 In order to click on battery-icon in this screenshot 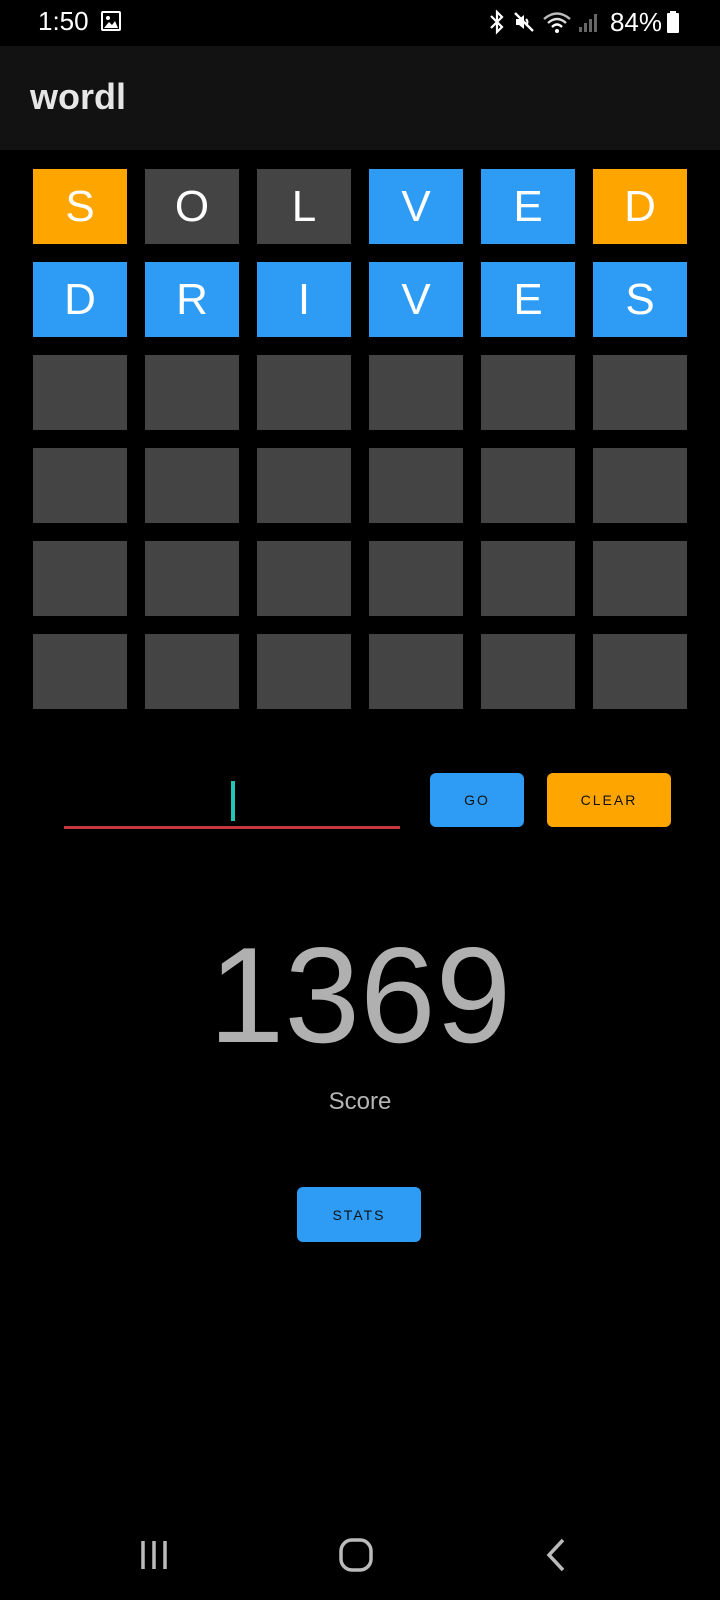, I will do `click(673, 22)`.